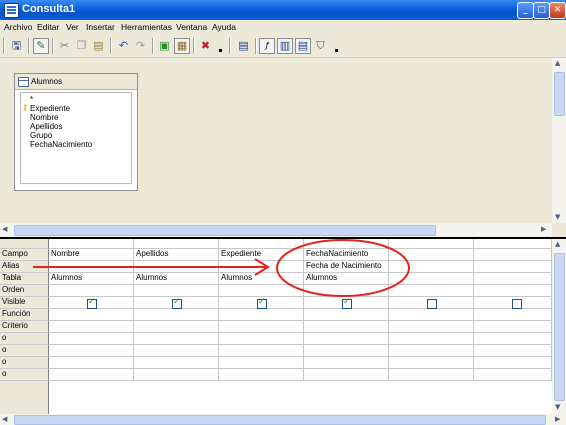 This screenshot has width=566, height=425. I want to click on maximize-button: □, so click(541, 10).